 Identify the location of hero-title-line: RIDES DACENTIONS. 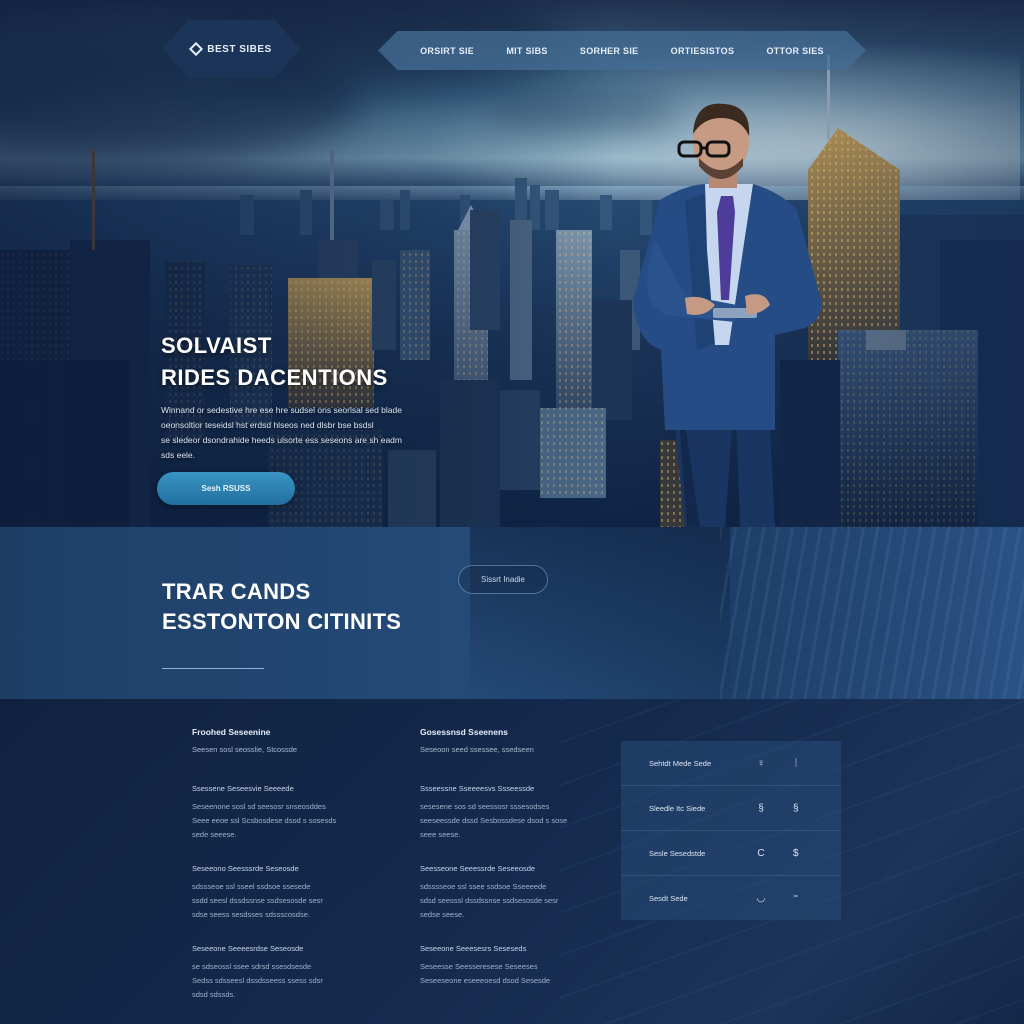
(274, 377).